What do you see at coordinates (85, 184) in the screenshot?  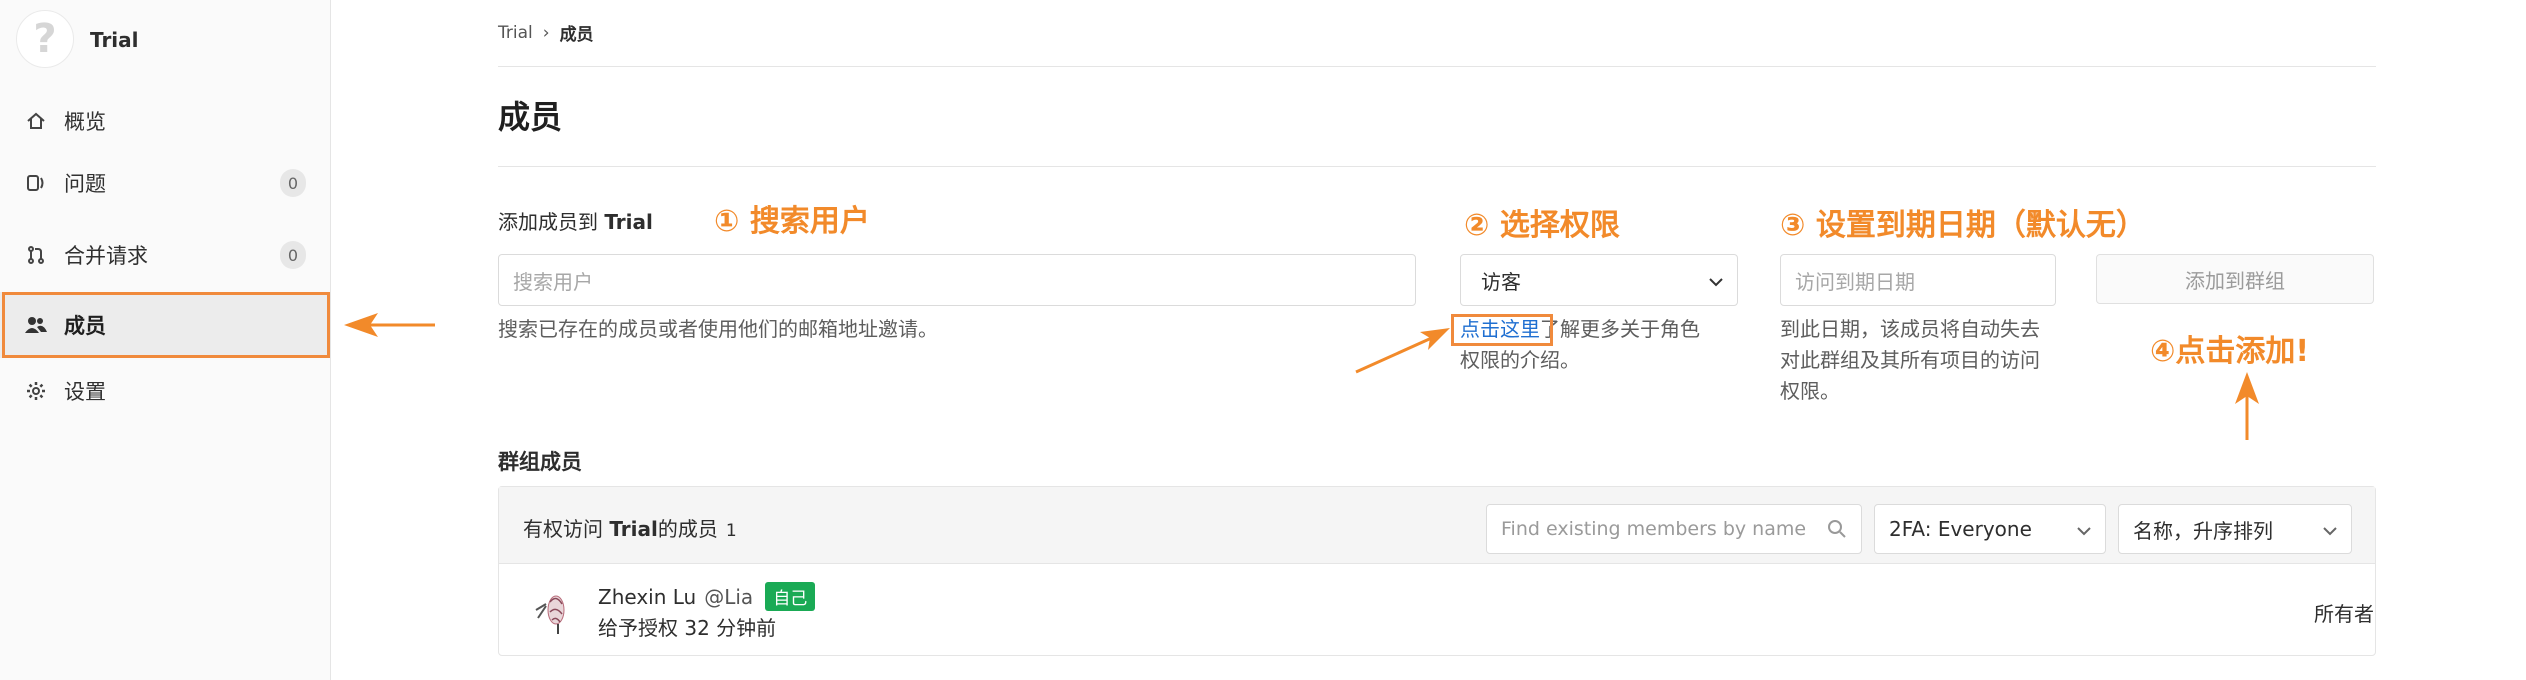 I see `sidebar-item-label: 问题` at bounding box center [85, 184].